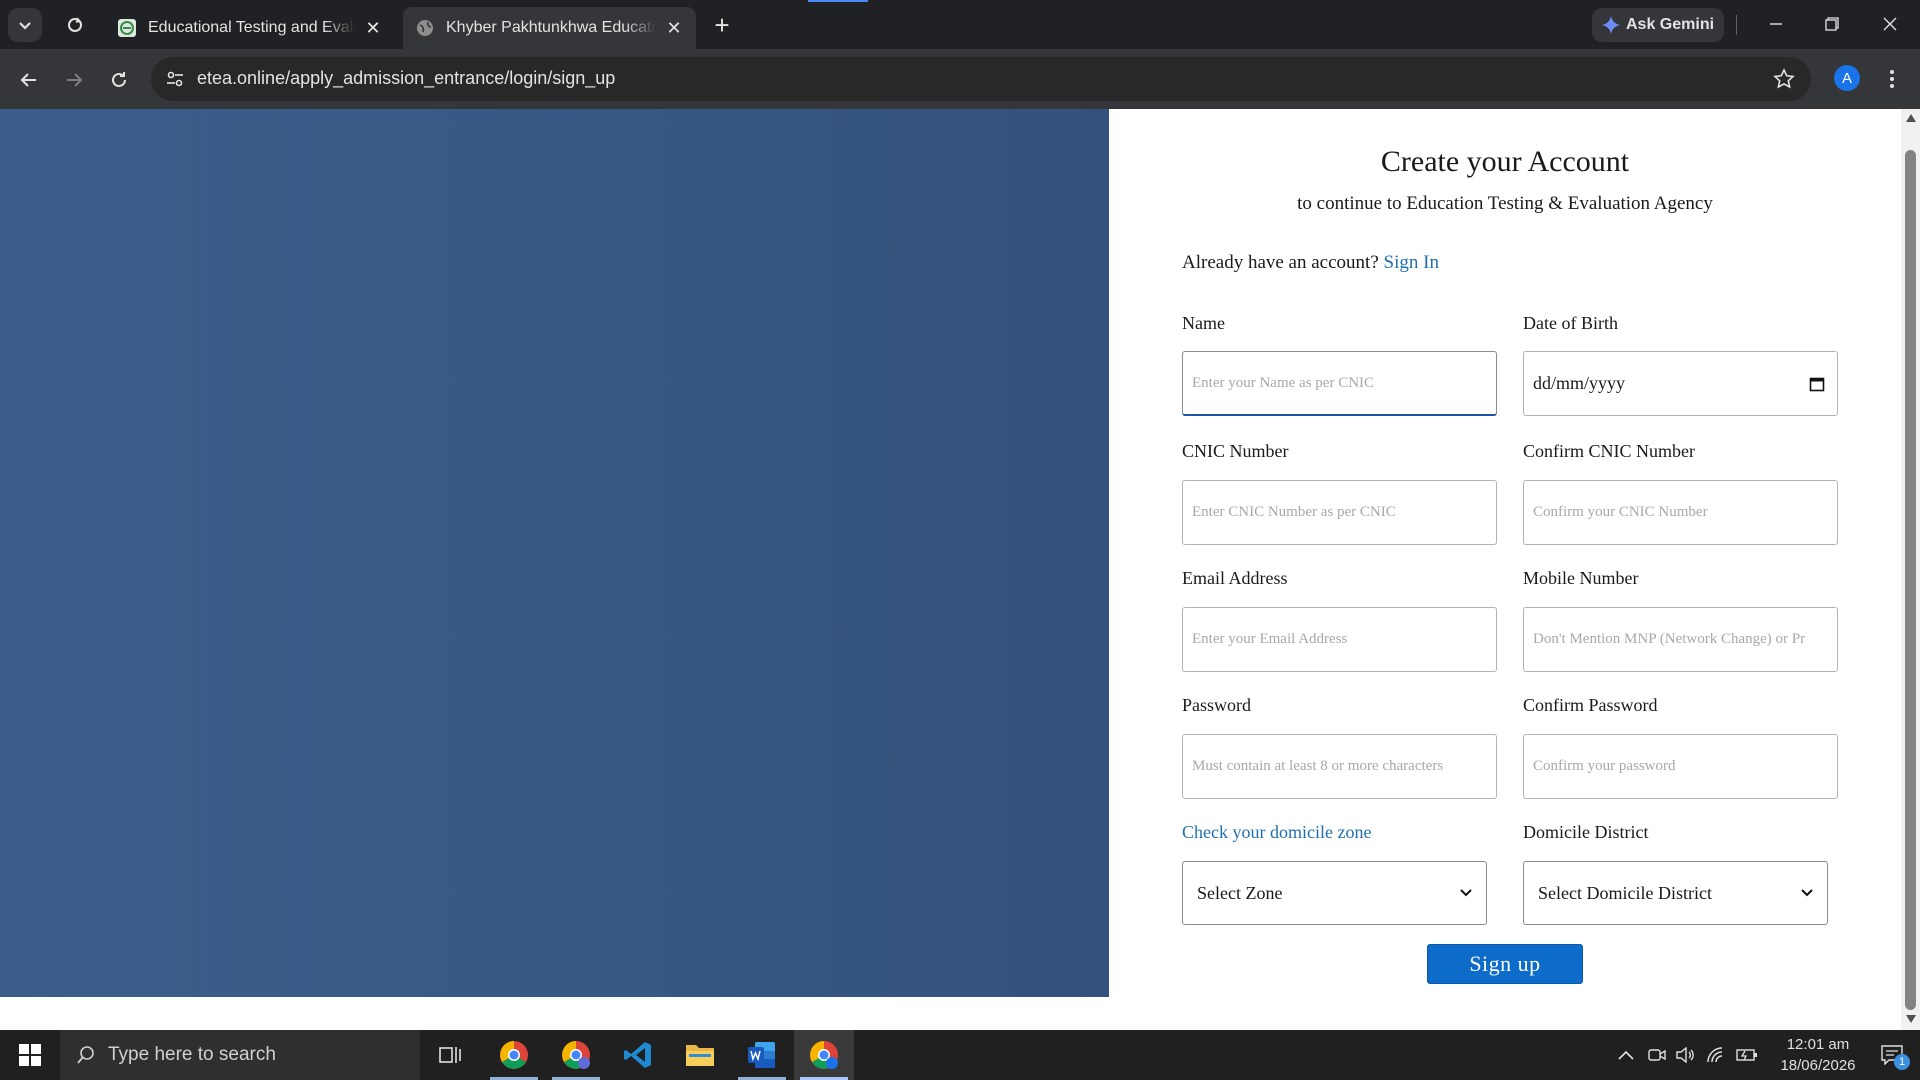 Image resolution: width=1920 pixels, height=1080 pixels. Describe the element at coordinates (192, 1054) in the screenshot. I see `search-placeholder: Type here to search` at that location.